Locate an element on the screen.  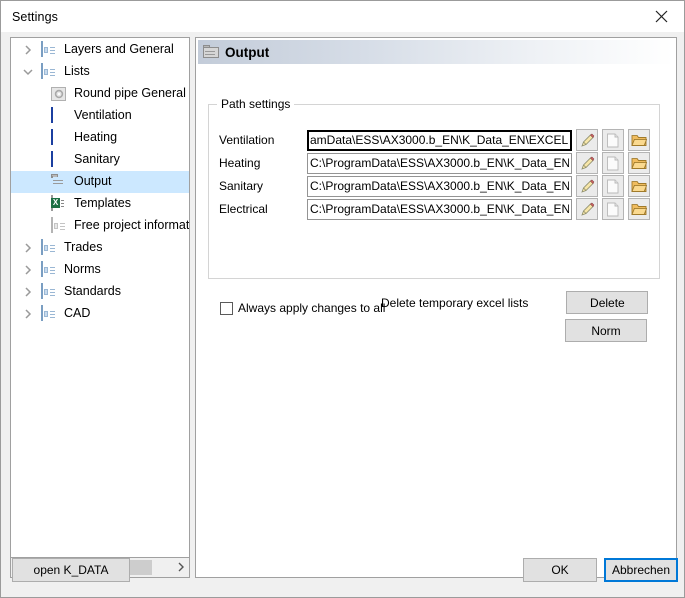
tree-item-label: Heating is located at coordinates (96, 137).